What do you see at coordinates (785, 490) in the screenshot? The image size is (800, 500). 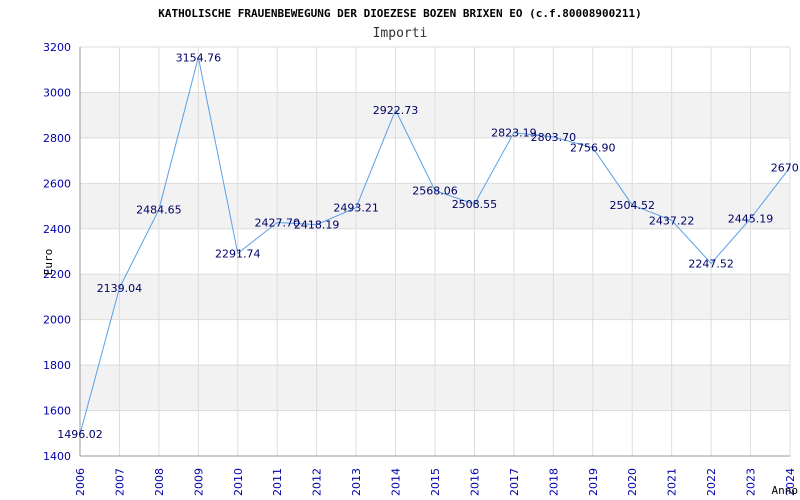 I see `x-axis-label: Anno` at bounding box center [785, 490].